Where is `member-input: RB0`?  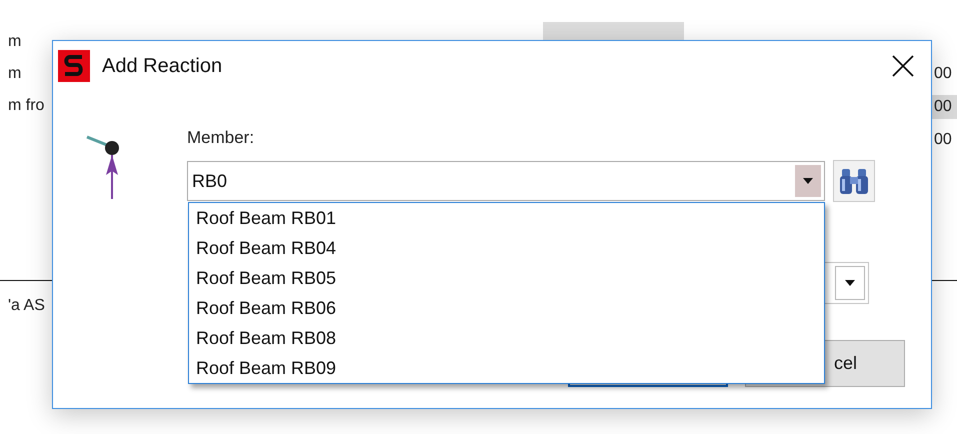
member-input: RB0 is located at coordinates (493, 181).